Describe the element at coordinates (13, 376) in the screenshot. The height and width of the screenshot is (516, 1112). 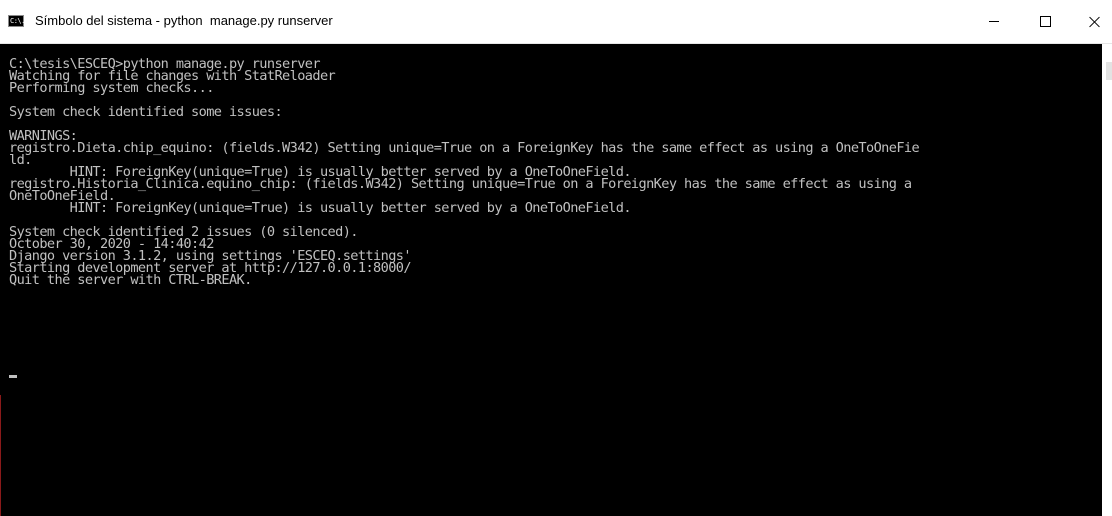
I see `text-cursor` at that location.